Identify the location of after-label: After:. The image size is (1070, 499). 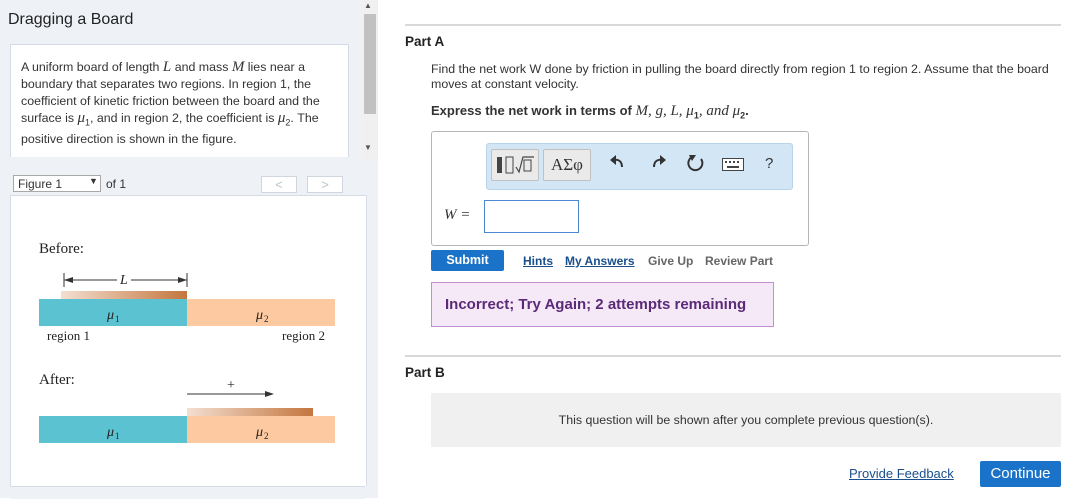
(57, 380).